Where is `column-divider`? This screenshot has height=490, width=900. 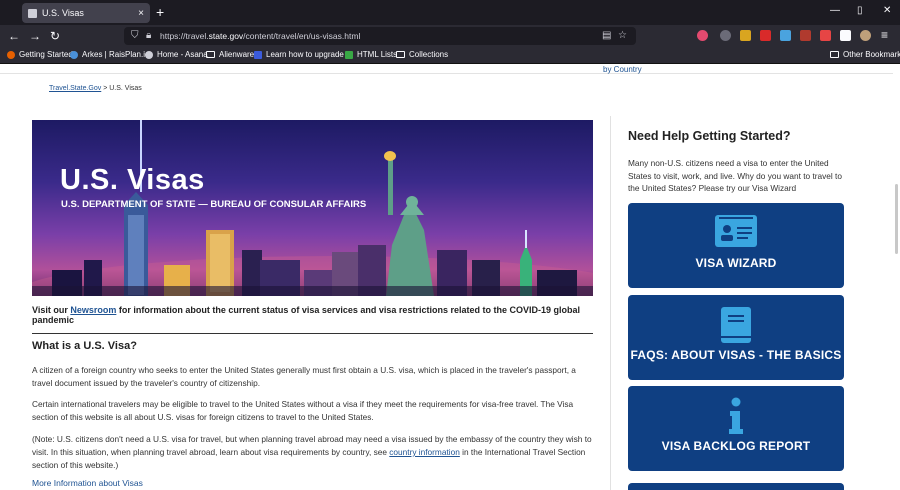 column-divider is located at coordinates (610, 303).